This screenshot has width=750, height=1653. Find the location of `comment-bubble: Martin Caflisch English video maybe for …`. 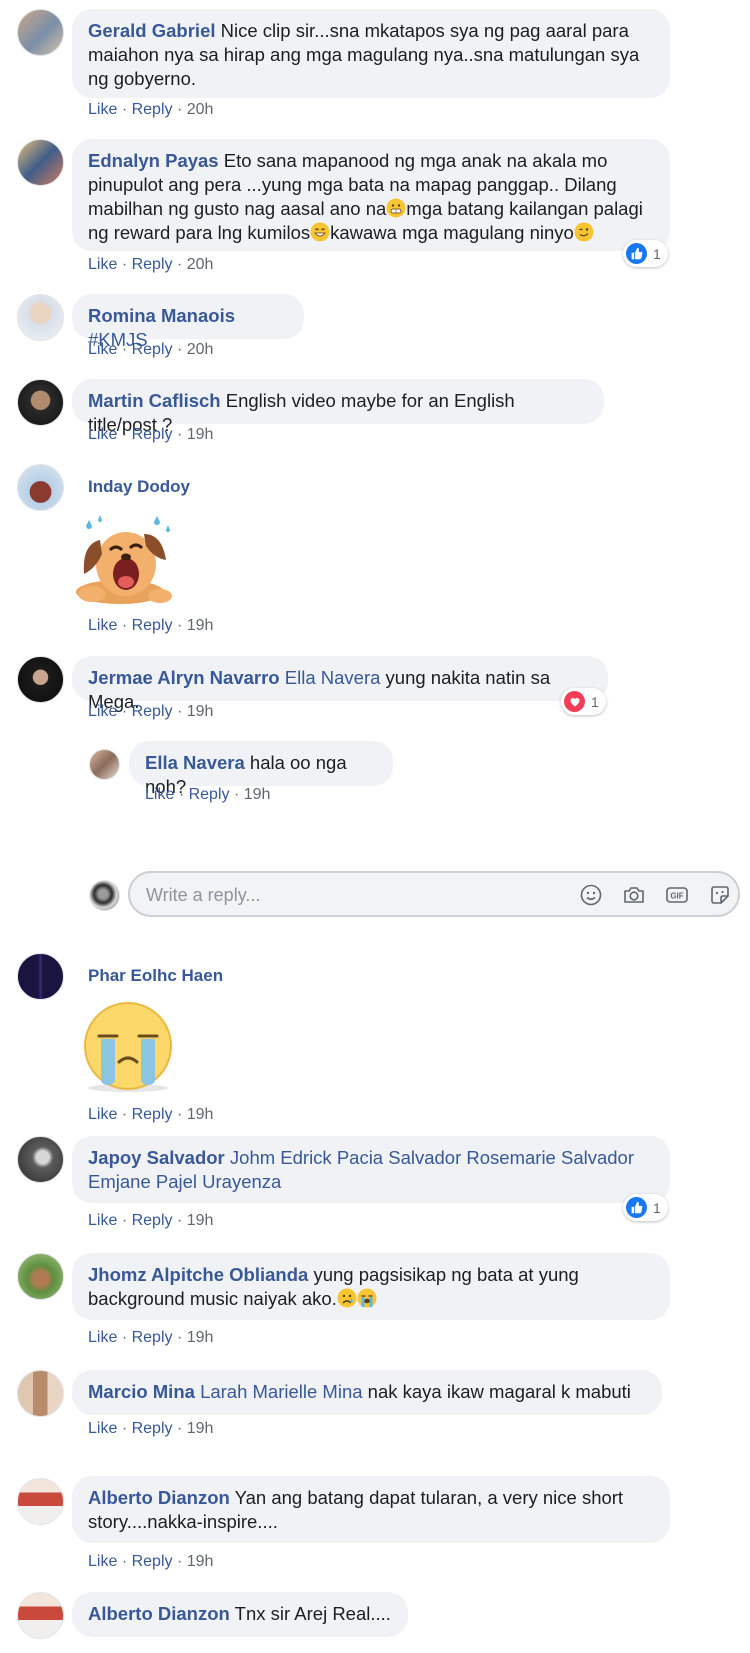

comment-bubble: Martin Caflisch English video maybe for … is located at coordinates (338, 407).